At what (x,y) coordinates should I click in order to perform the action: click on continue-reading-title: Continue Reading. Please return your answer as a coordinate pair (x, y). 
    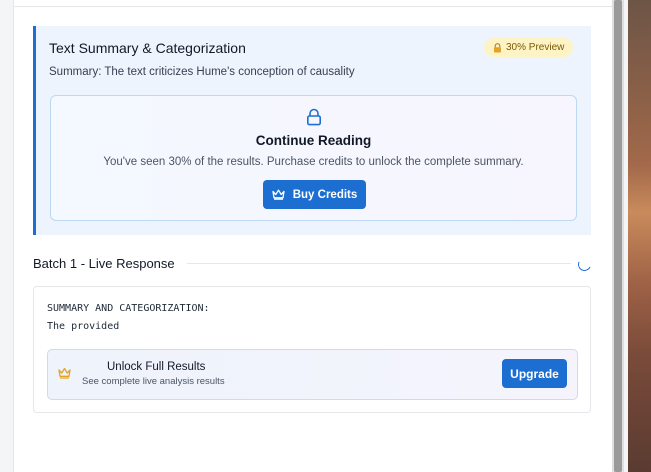
    Looking at the image, I should click on (313, 140).